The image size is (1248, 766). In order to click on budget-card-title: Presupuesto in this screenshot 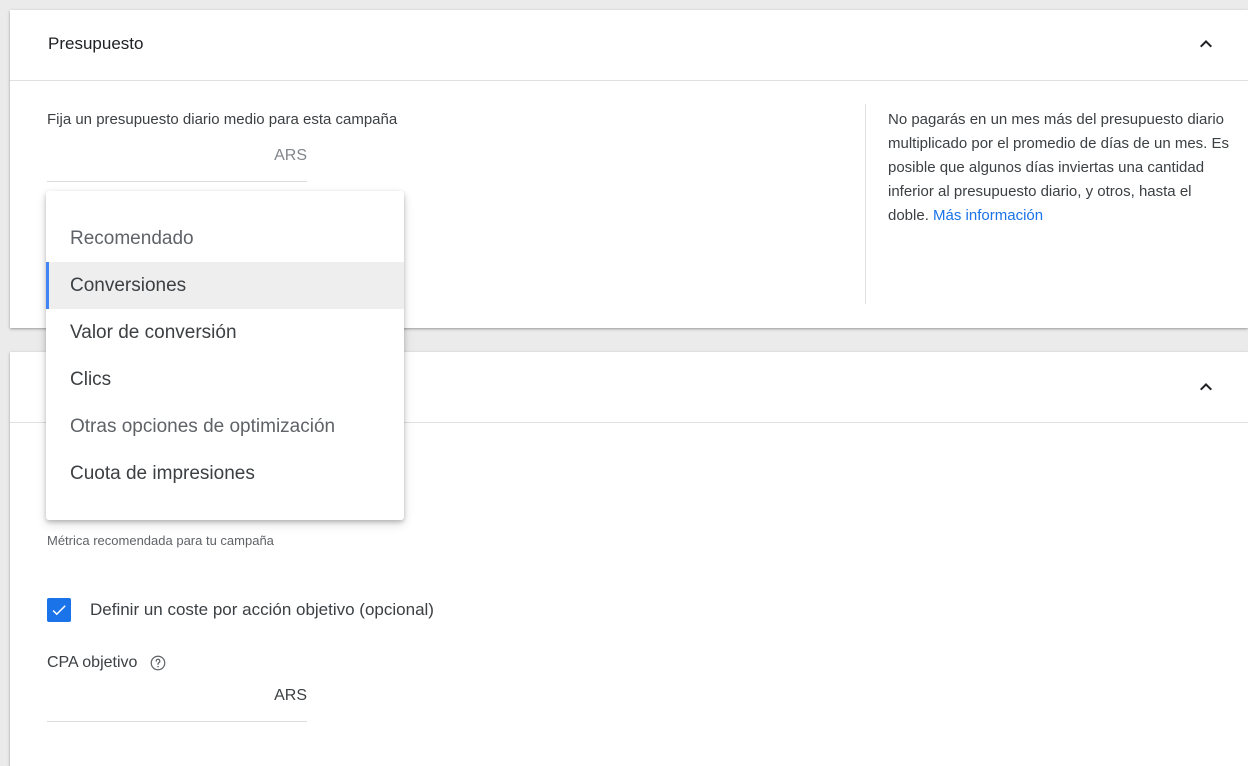, I will do `click(96, 43)`.